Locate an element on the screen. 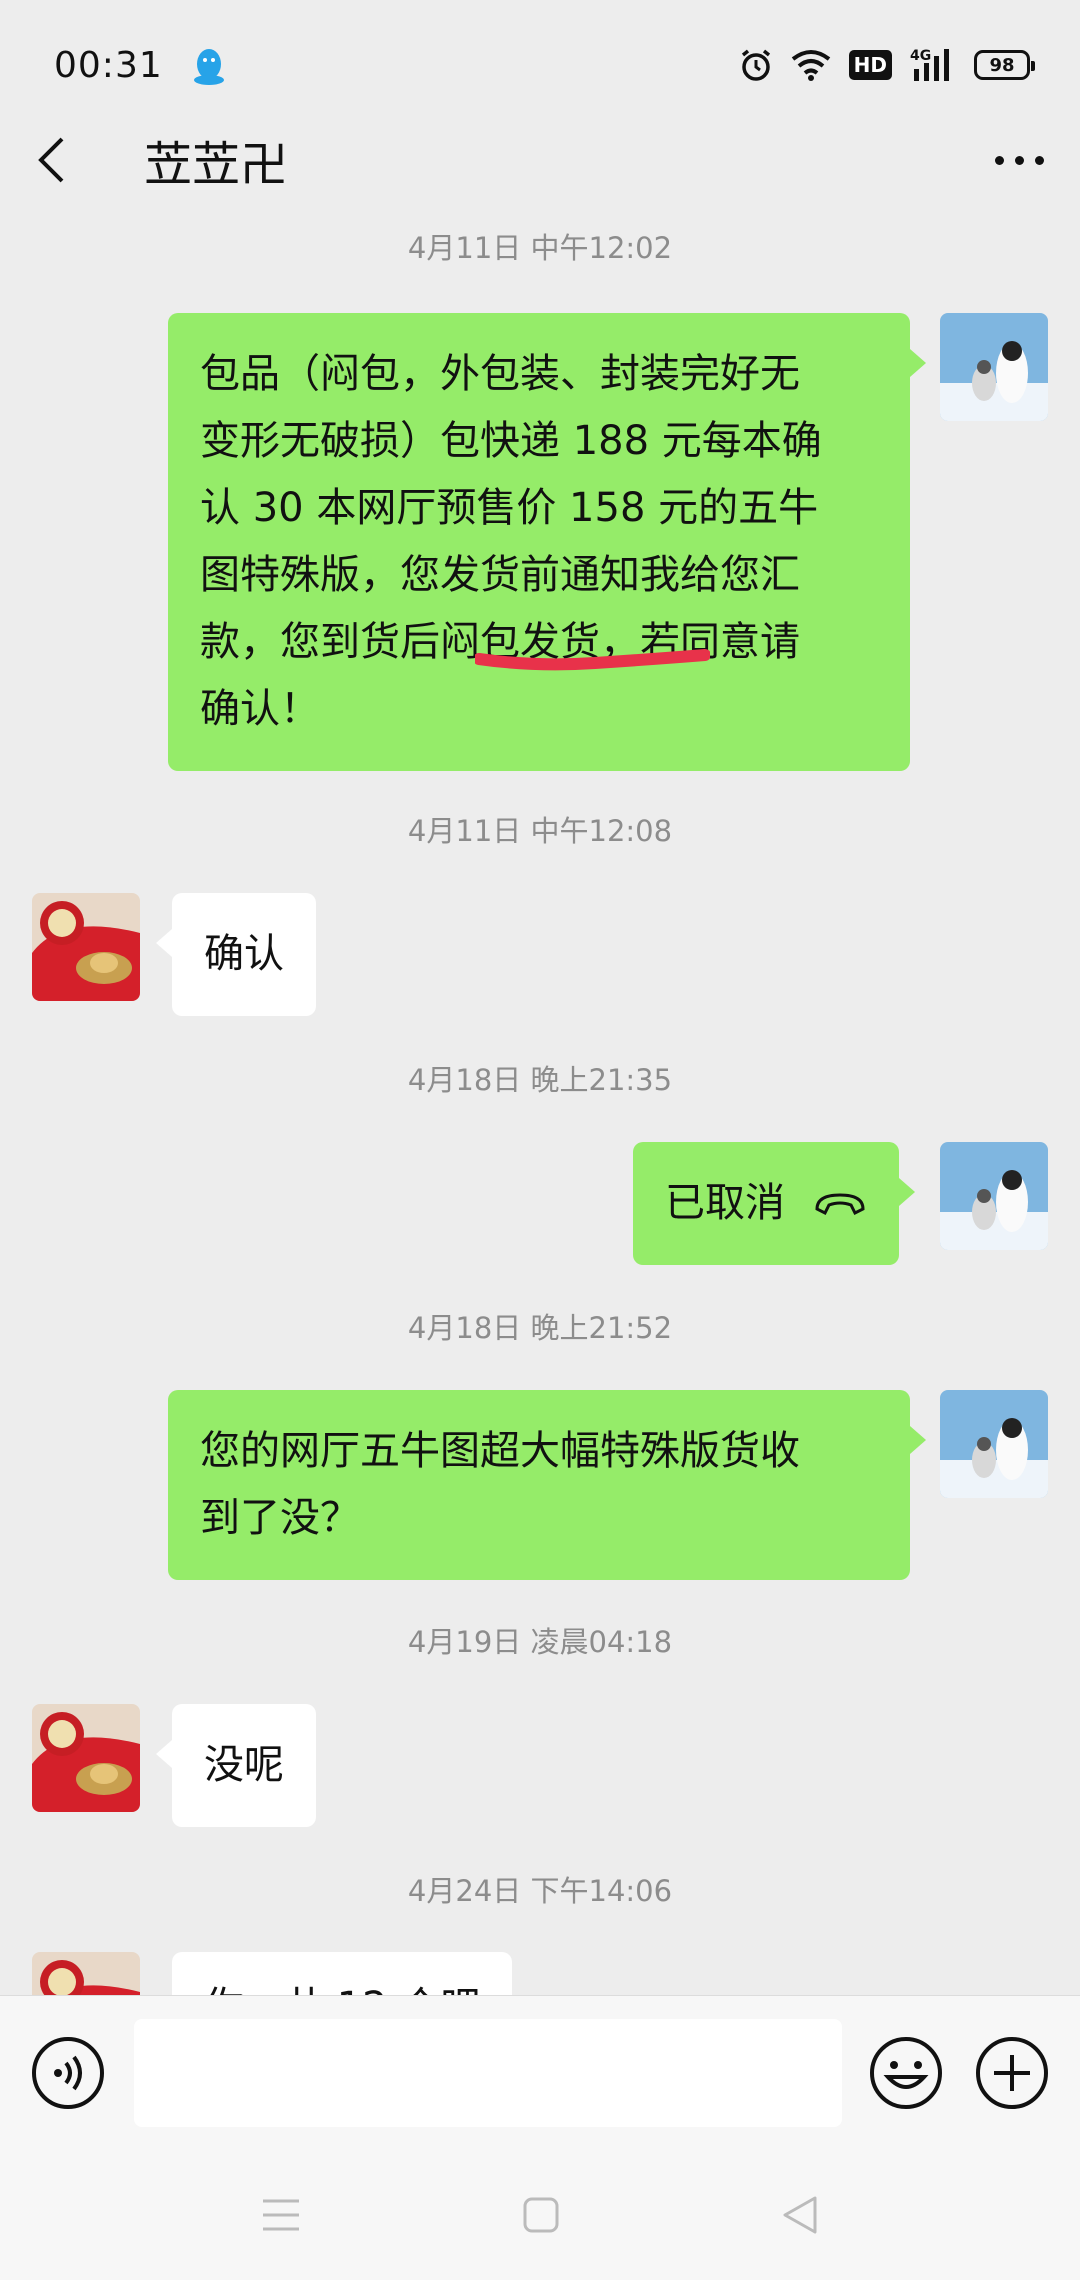 The image size is (1080, 2280). home-icon is located at coordinates (541, 2215).